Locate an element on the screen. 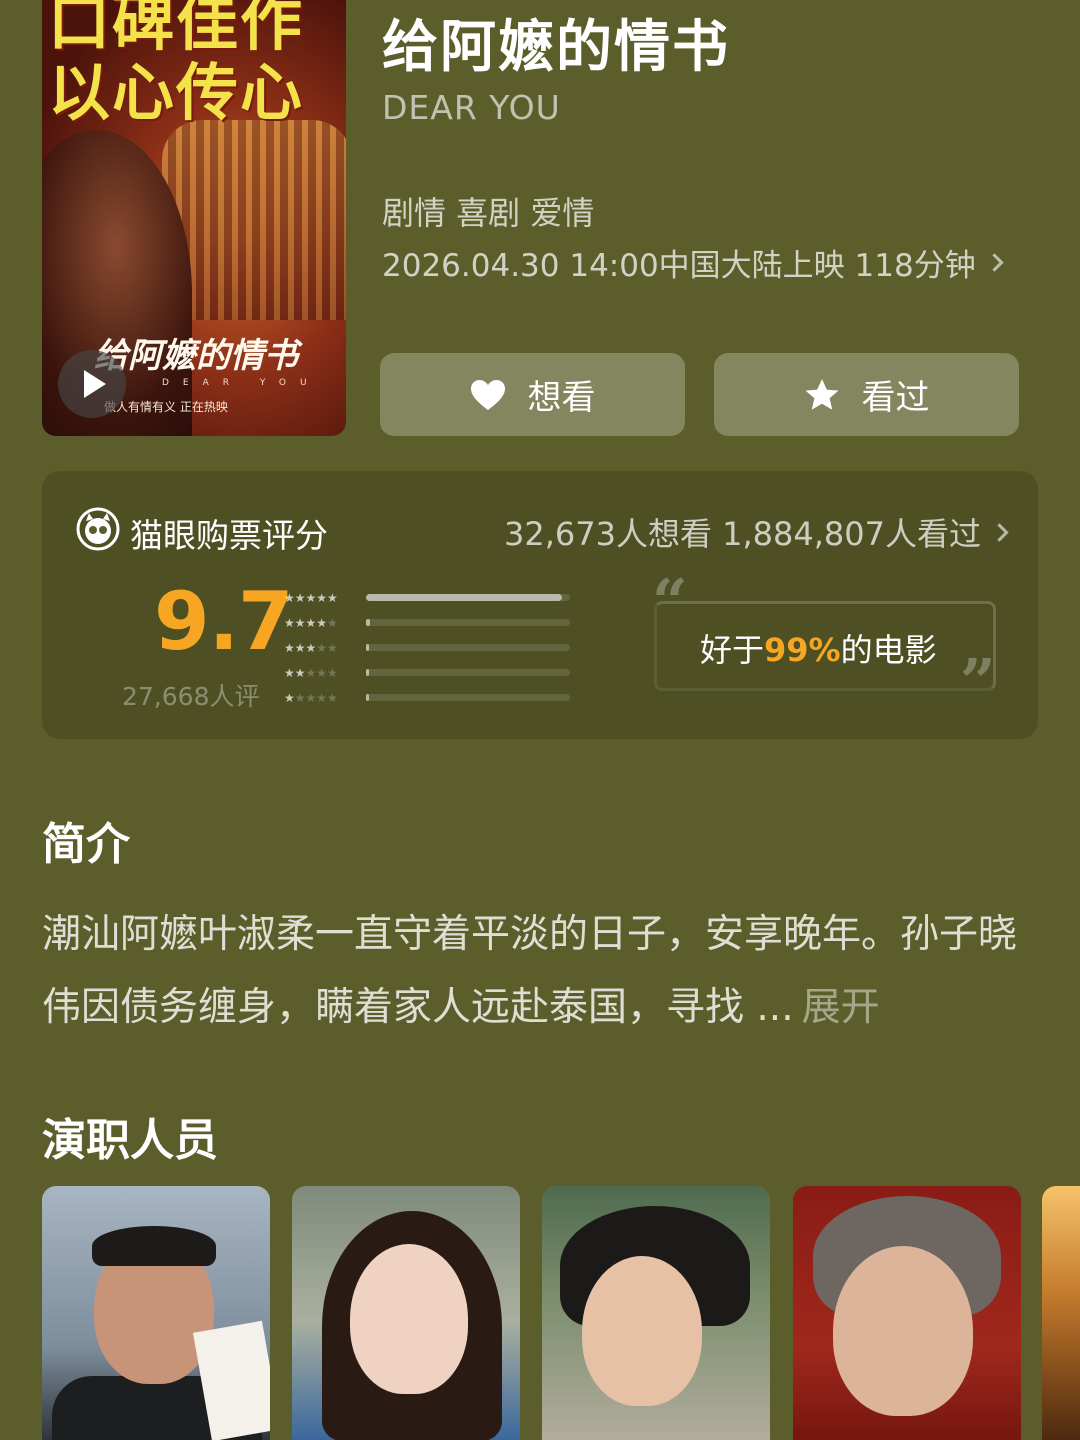 The height and width of the screenshot is (1440, 1080). audience-counts: 32,673人想看 1,884,807人看过 is located at coordinates (742, 534).